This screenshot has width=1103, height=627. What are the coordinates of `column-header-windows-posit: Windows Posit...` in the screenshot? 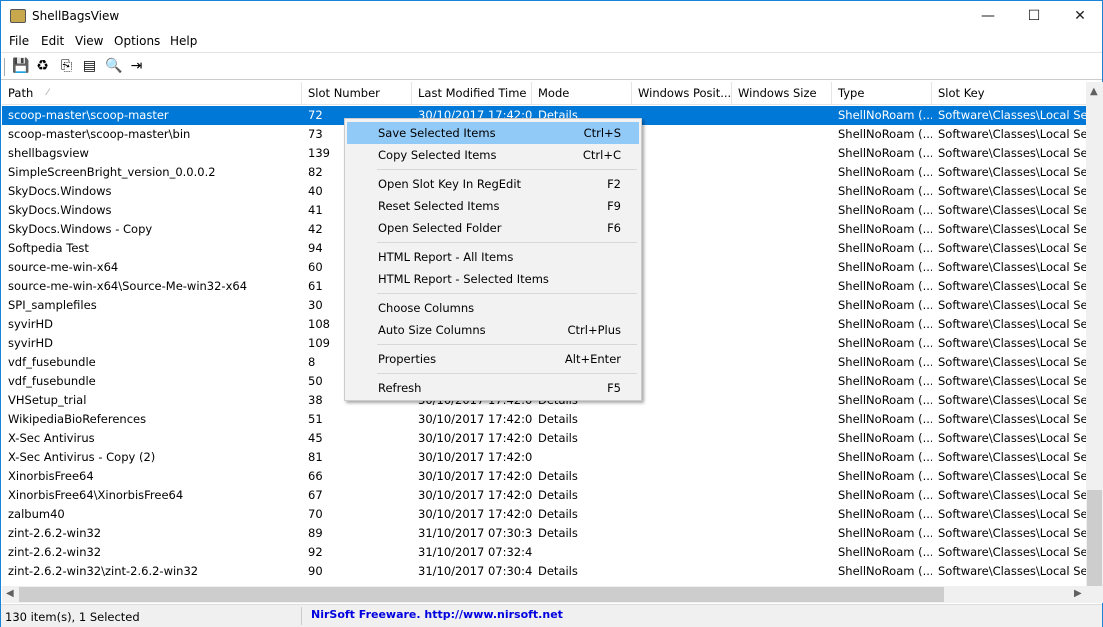 It's located at (682, 93).